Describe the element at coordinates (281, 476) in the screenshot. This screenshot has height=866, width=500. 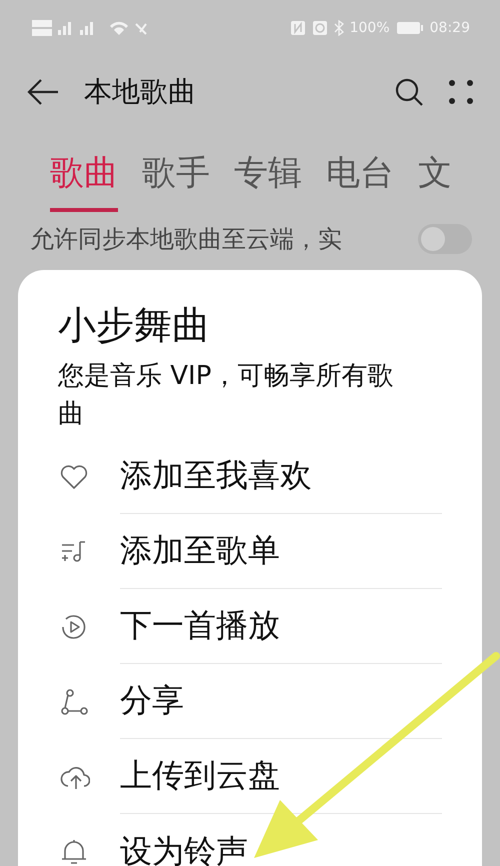
I see `menu-item: 添加至我喜欢` at that location.